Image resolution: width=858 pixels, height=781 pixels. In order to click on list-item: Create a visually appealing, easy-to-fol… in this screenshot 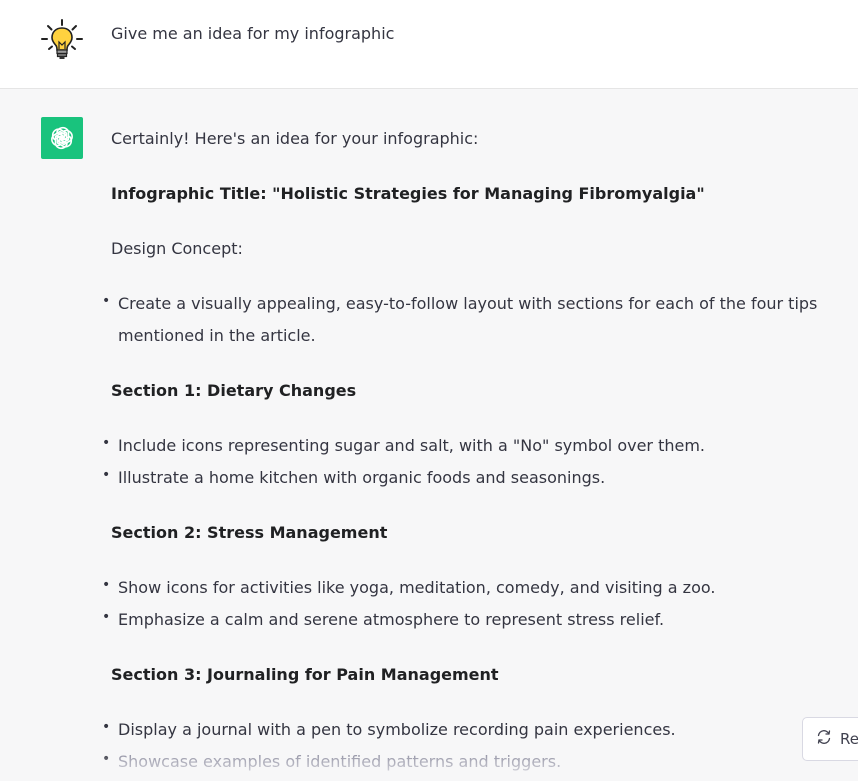, I will do `click(466, 318)`.